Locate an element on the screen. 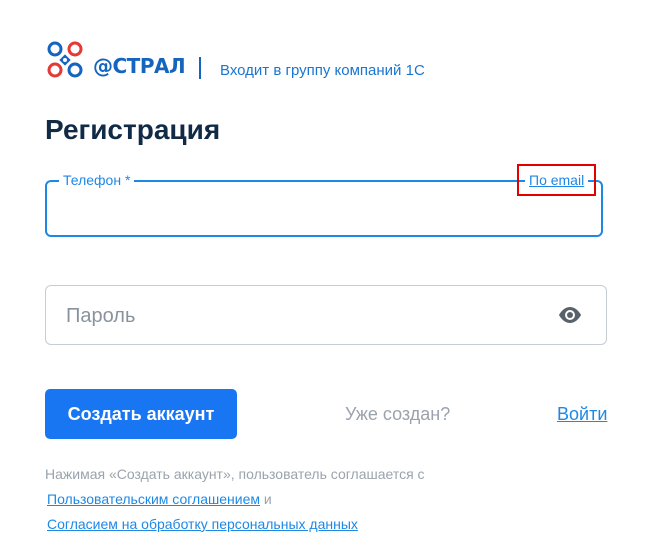 This screenshot has width=648, height=550. header: @СТРАЛ Входит в группу компаний 1С is located at coordinates (325, 65).